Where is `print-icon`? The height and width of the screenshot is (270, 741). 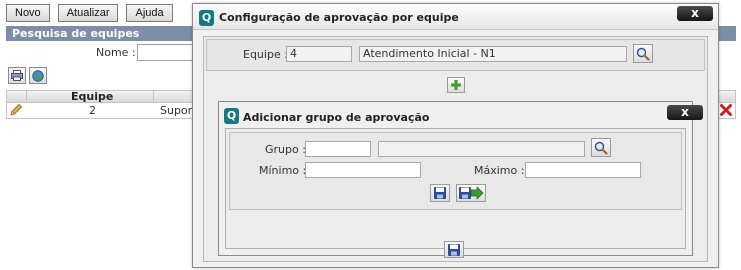
print-icon is located at coordinates (17, 75).